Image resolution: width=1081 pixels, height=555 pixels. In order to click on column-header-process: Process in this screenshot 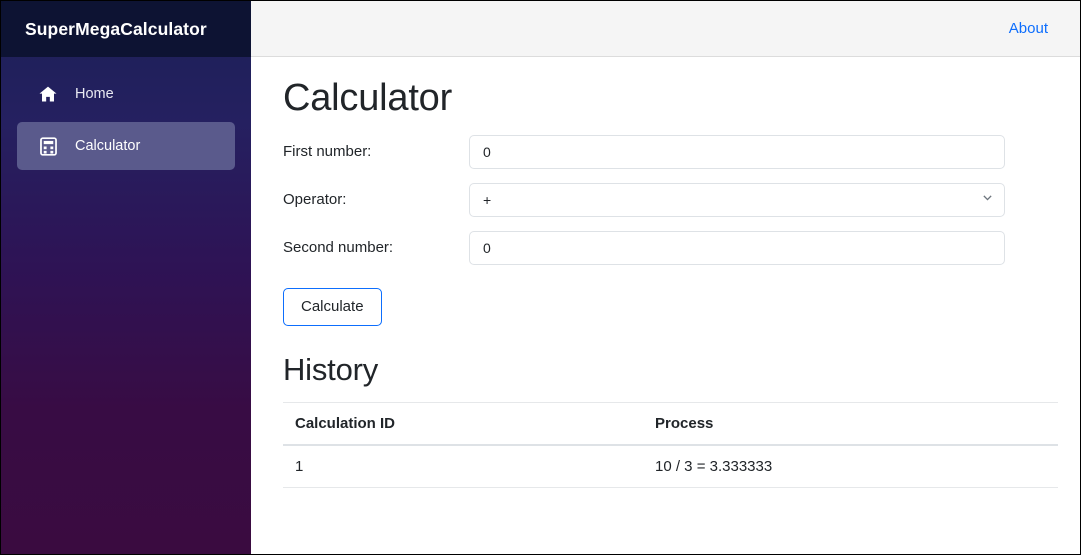, I will do `click(850, 423)`.